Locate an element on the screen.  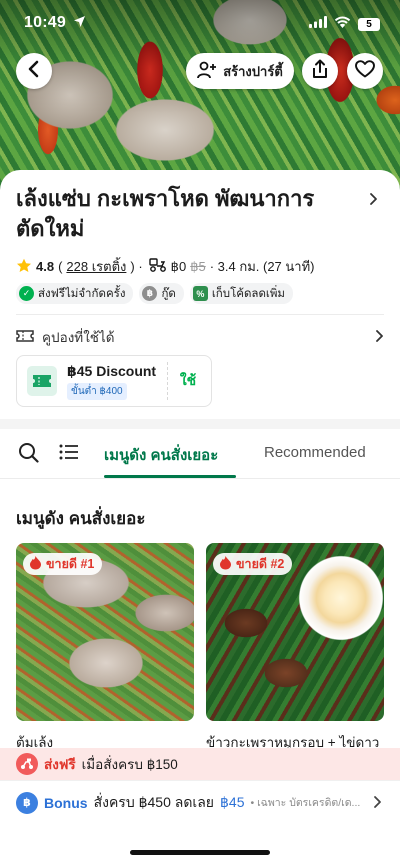
distance: · 3.4 กม. (27 นาที) is located at coordinates (262, 266).